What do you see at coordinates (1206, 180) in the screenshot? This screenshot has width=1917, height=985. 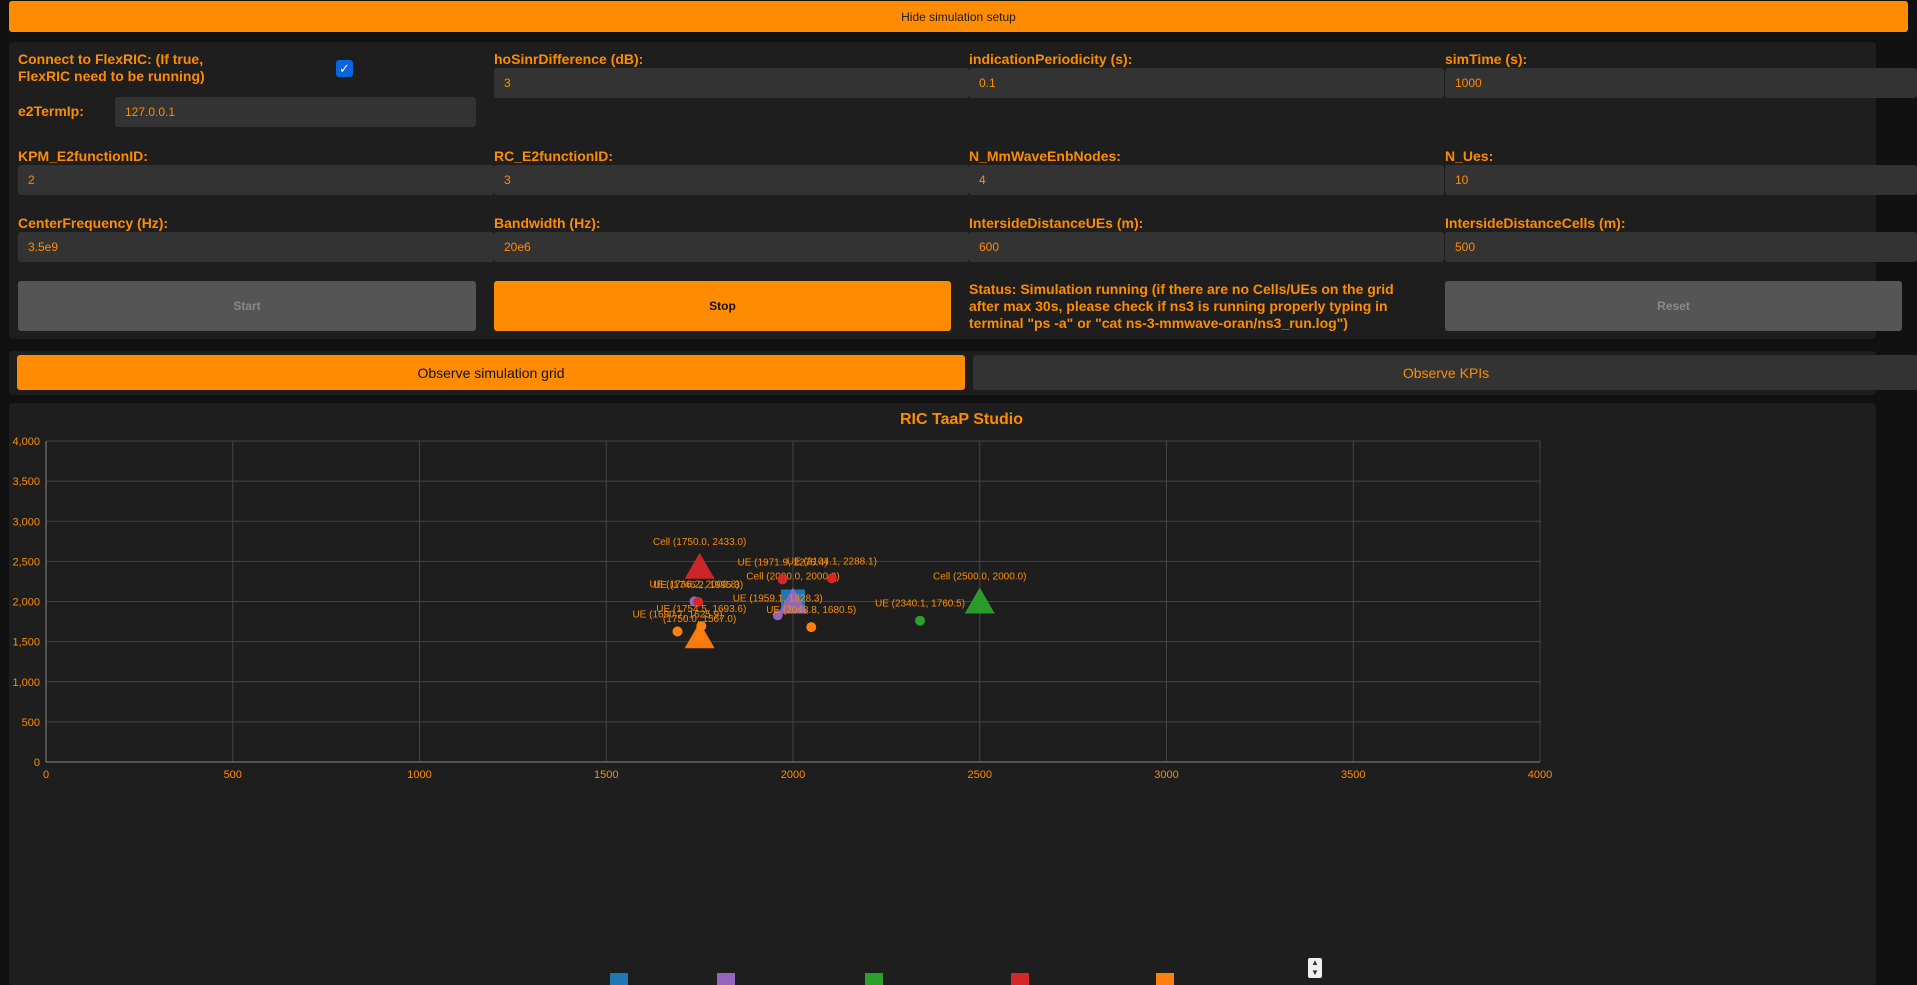 I see `n-enb-input: 4` at bounding box center [1206, 180].